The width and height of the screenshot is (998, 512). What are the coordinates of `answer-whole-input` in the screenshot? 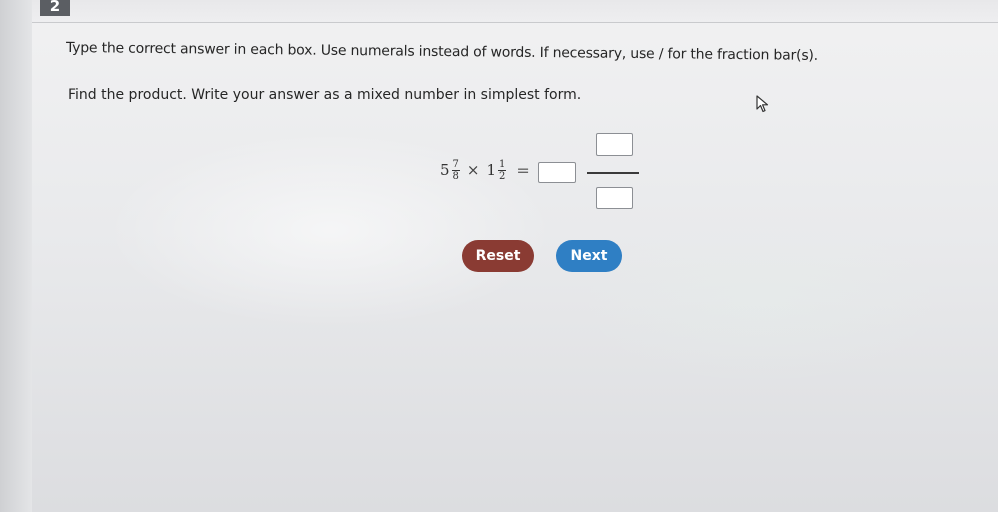 It's located at (557, 172).